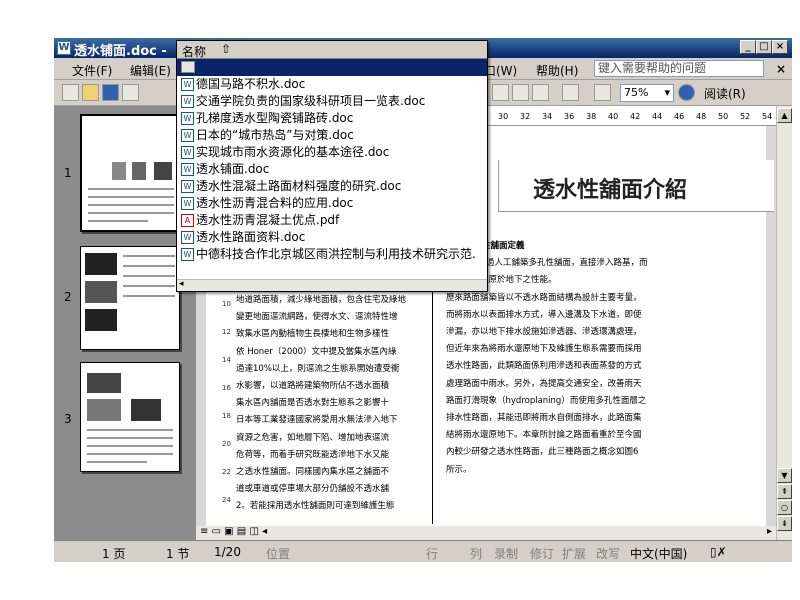 The height and width of the screenshot is (600, 800). I want to click on status-language: 中文(中国), so click(658, 553).